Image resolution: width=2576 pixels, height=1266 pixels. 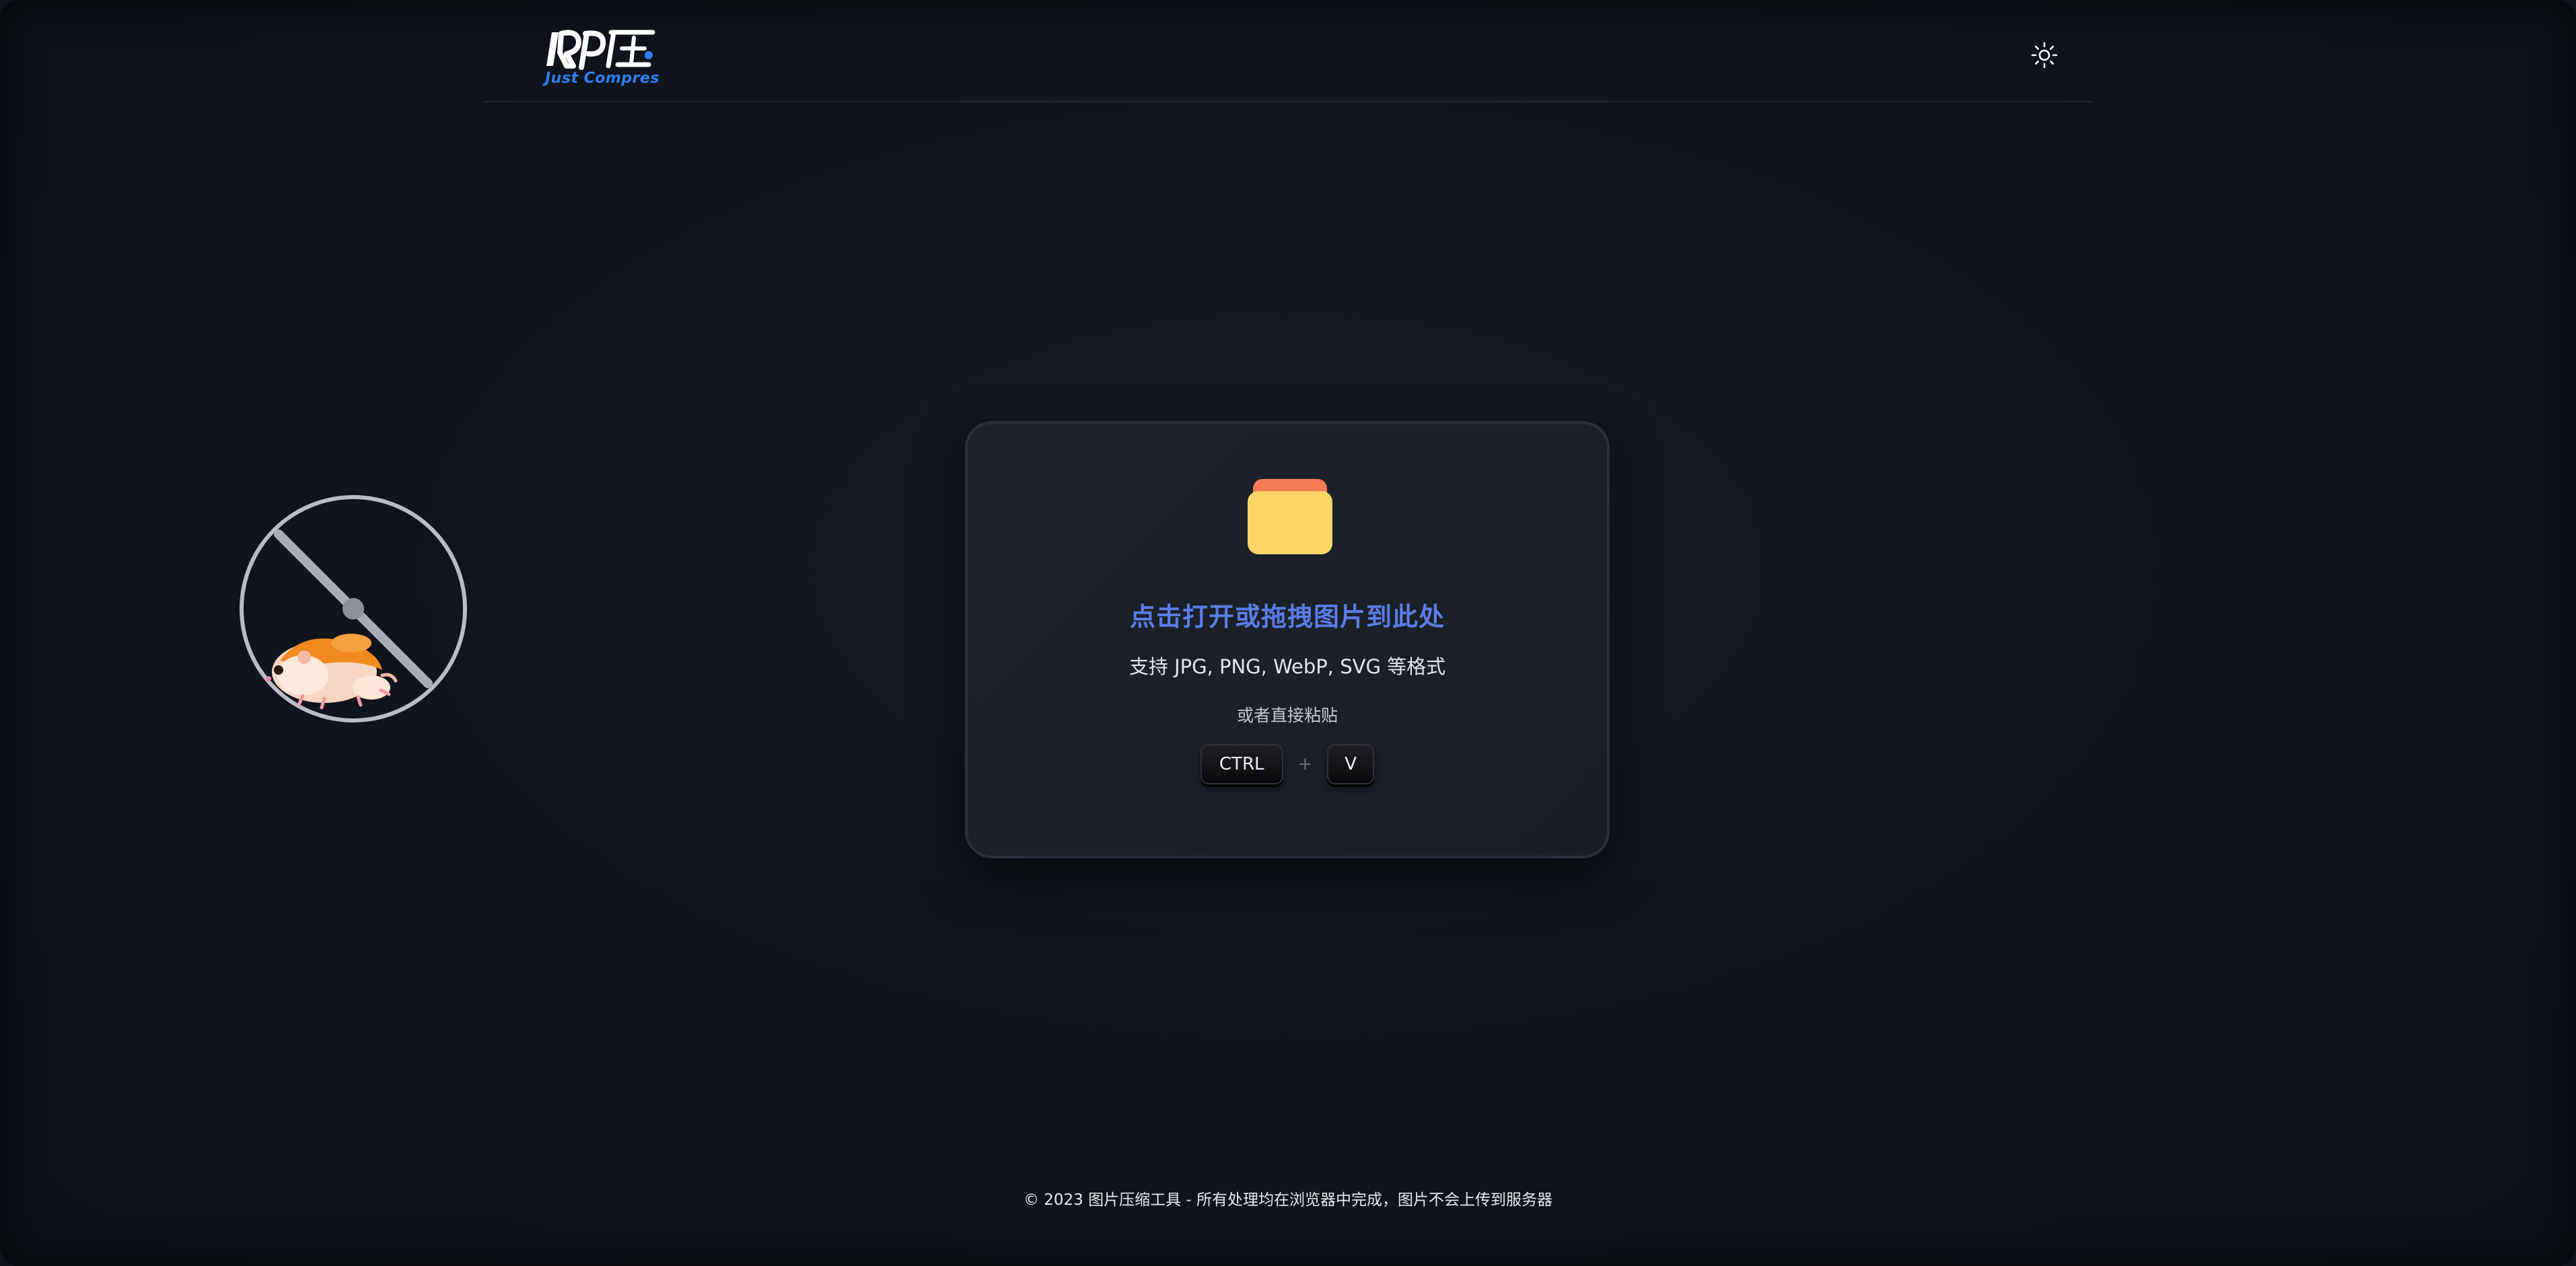 I want to click on plus-sign: +, so click(x=1305, y=764).